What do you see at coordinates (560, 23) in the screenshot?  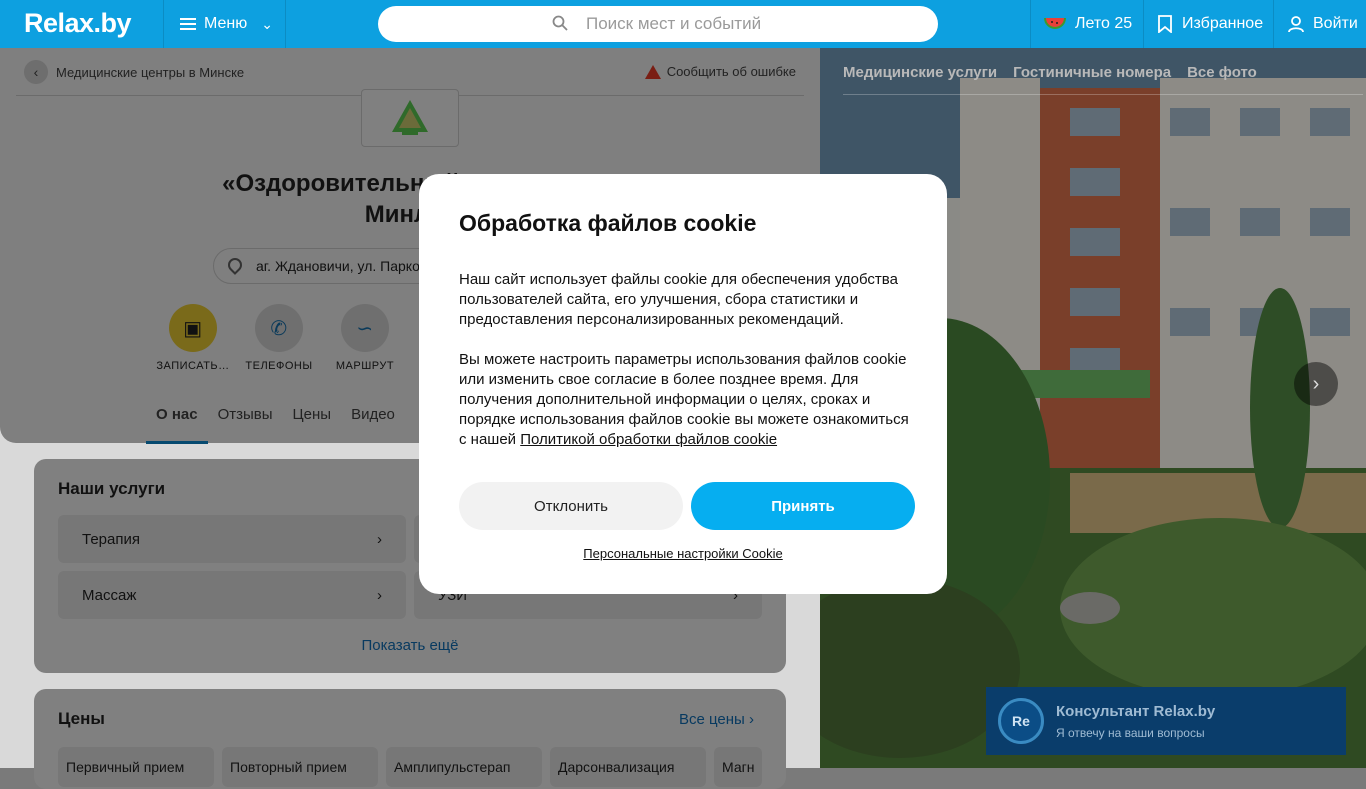 I see `search-icon` at bounding box center [560, 23].